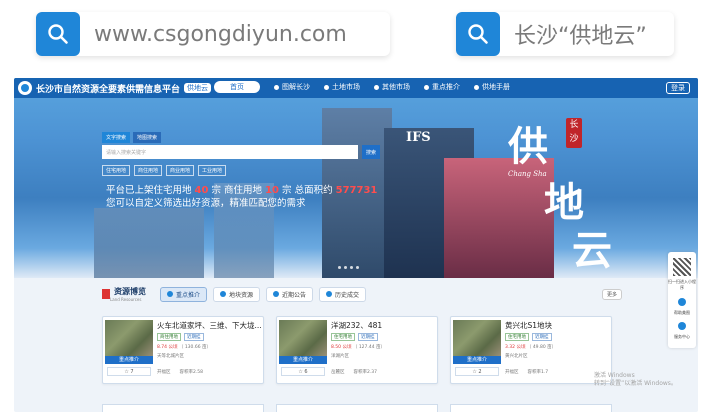  I want to click on land-district: 洋湖片区, so click(340, 356).